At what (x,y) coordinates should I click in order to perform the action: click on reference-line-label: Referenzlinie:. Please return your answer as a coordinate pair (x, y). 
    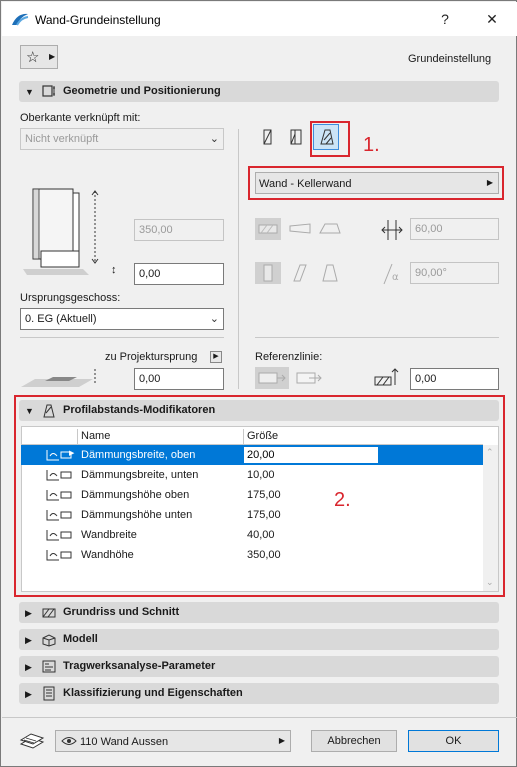
    Looking at the image, I should click on (289, 357).